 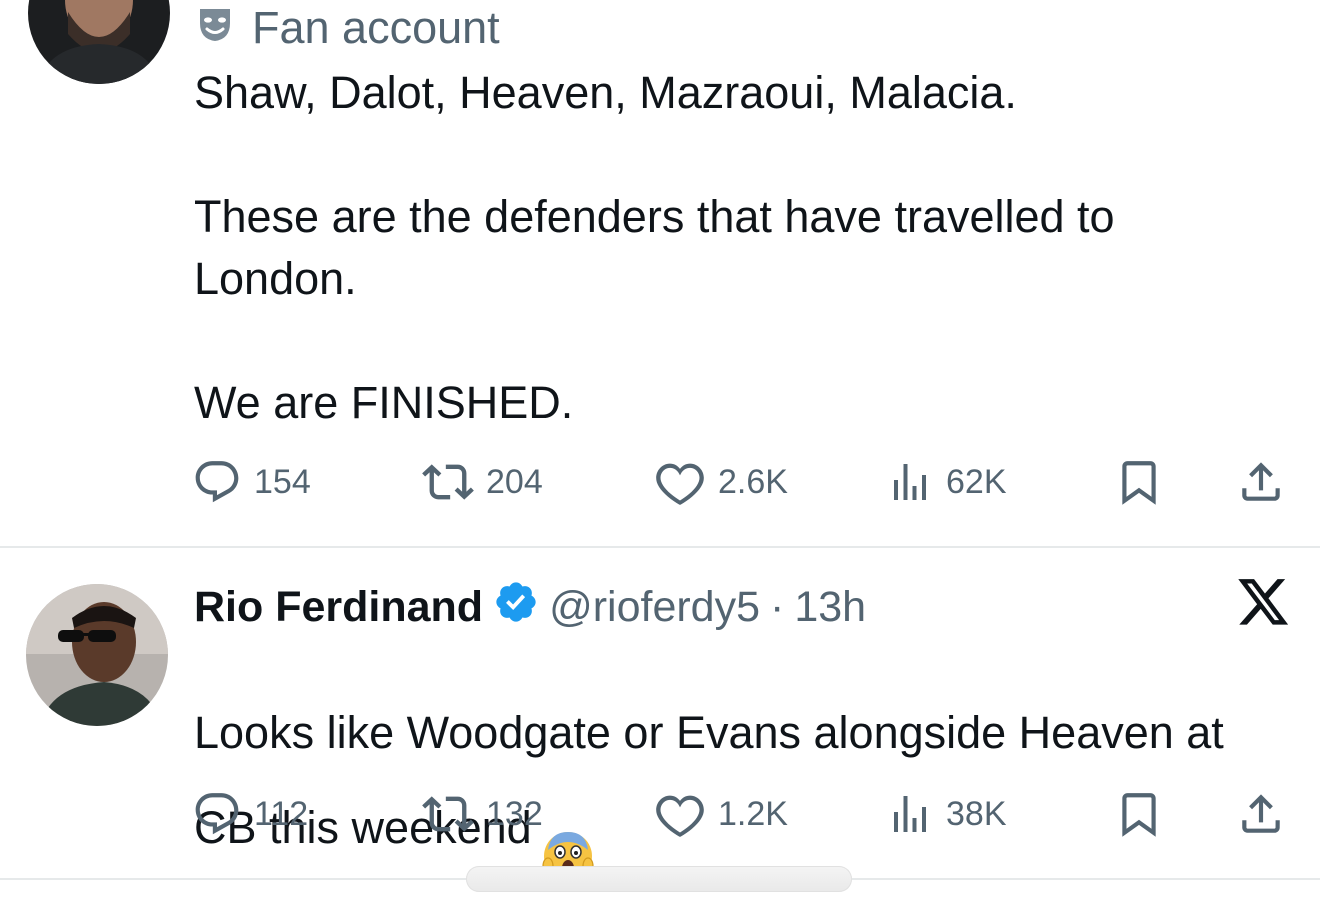 I want to click on tweet-actions: 112 132 1.2K 38K, so click(x=742, y=814).